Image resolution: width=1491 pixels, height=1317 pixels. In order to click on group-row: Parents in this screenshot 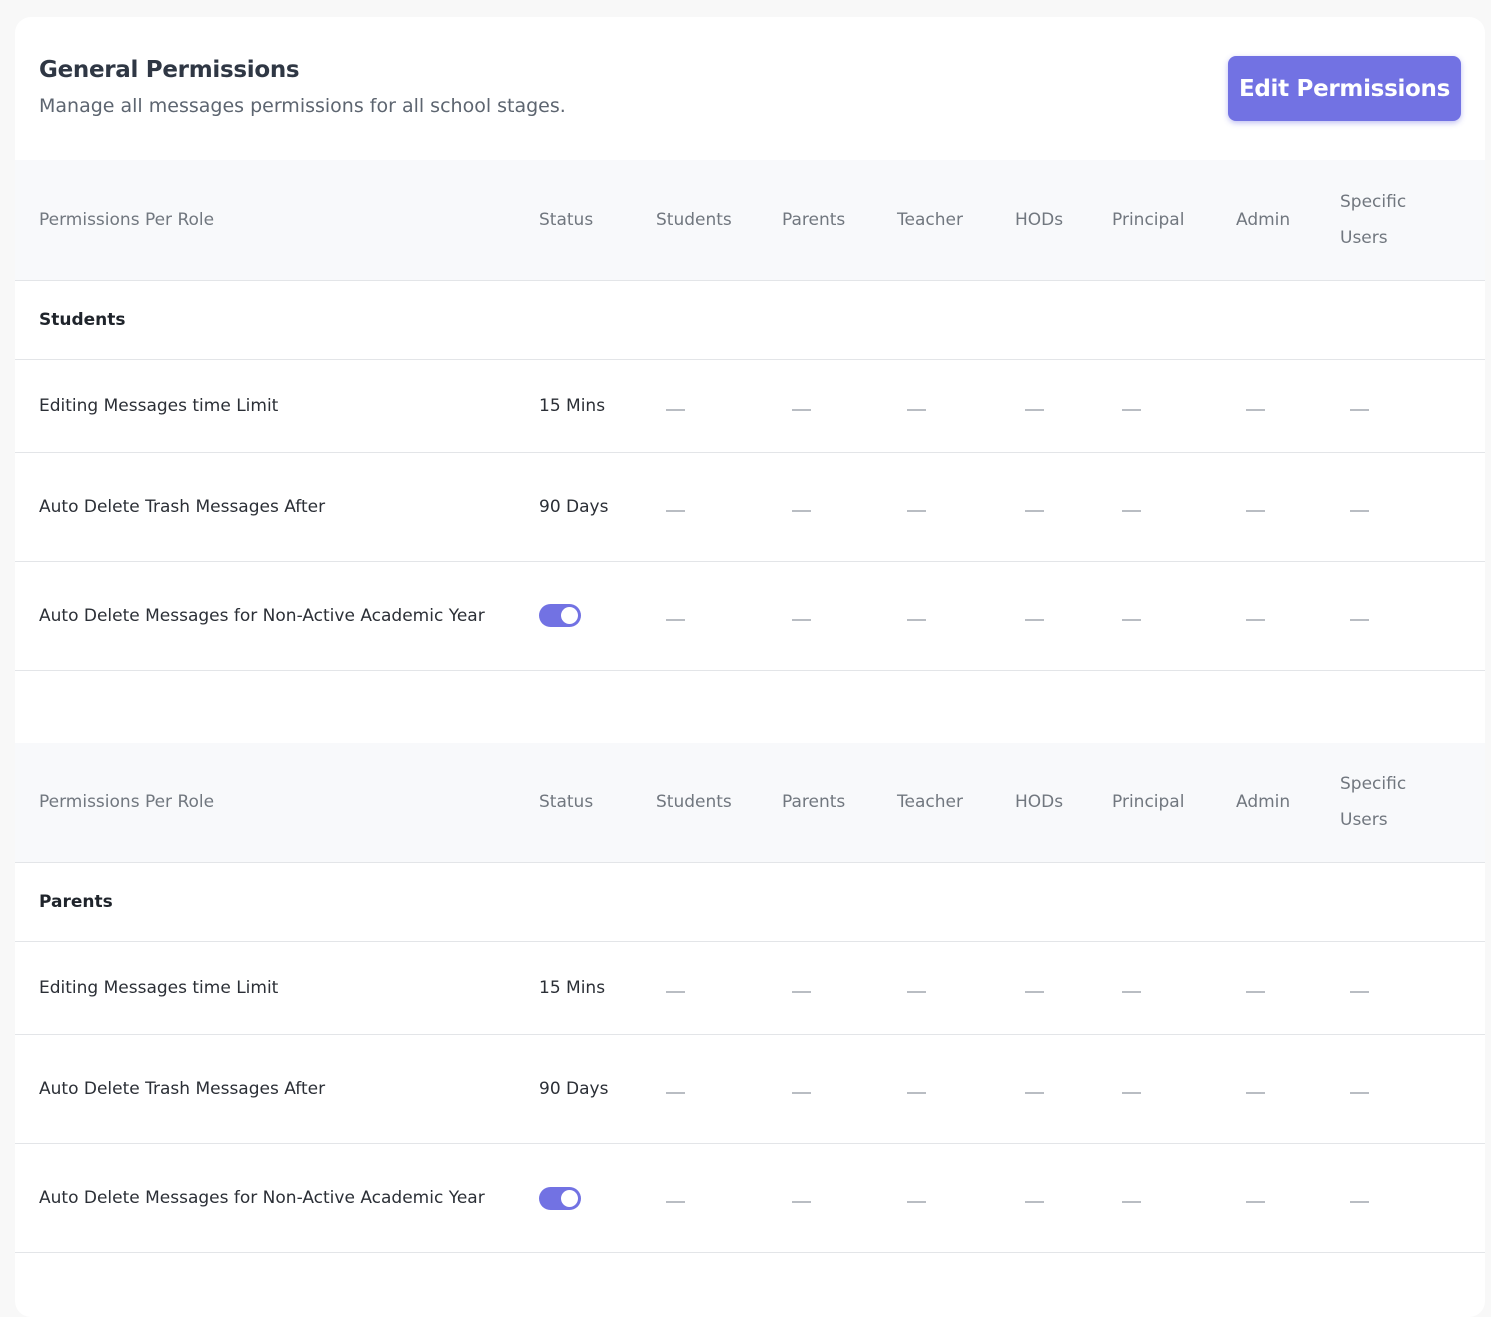, I will do `click(750, 902)`.